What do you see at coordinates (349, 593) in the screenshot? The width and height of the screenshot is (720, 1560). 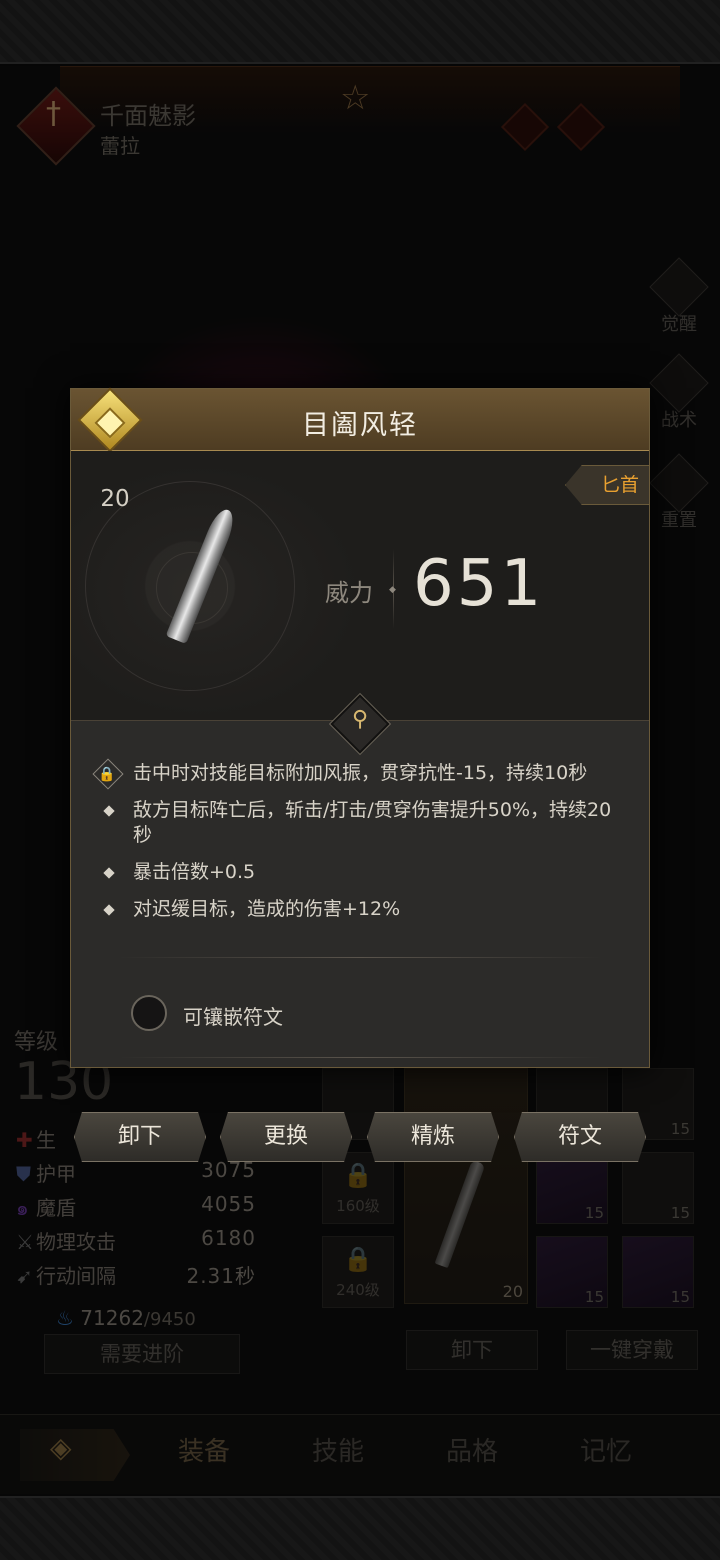 I see `power-label: 威力` at bounding box center [349, 593].